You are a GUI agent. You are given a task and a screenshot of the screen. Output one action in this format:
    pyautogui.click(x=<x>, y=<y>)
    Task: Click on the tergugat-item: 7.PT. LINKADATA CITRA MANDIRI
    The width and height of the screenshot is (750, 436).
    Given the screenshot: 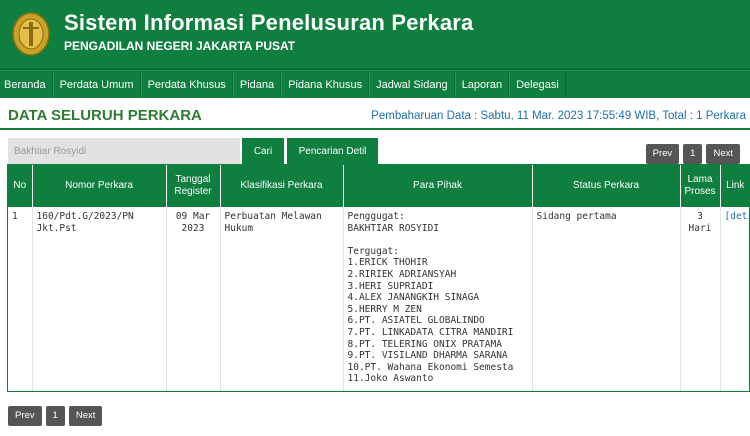 What is the action you would take?
    pyautogui.click(x=430, y=332)
    